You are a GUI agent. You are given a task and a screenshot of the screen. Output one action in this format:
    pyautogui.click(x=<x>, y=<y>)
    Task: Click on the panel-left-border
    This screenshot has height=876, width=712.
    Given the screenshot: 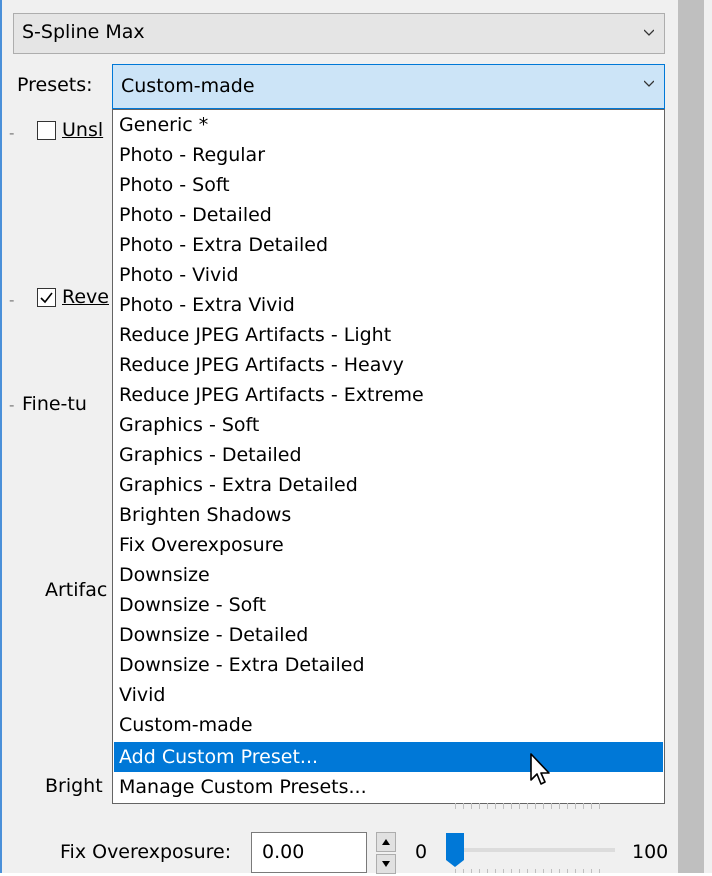 What is the action you would take?
    pyautogui.click(x=1, y=436)
    